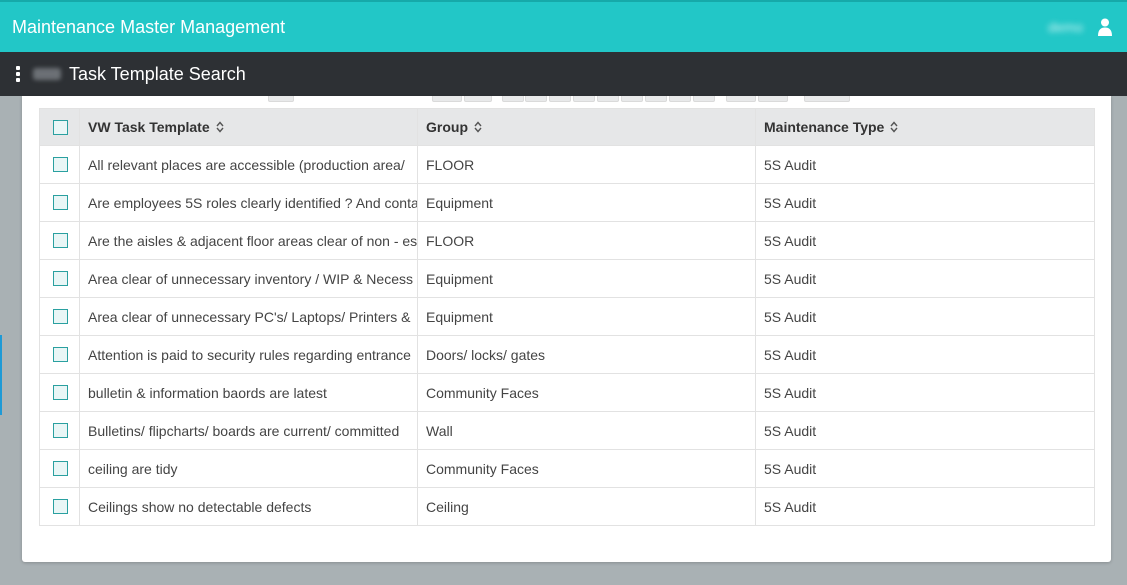 The width and height of the screenshot is (1127, 585). What do you see at coordinates (1065, 27) in the screenshot?
I see `username: demo` at bounding box center [1065, 27].